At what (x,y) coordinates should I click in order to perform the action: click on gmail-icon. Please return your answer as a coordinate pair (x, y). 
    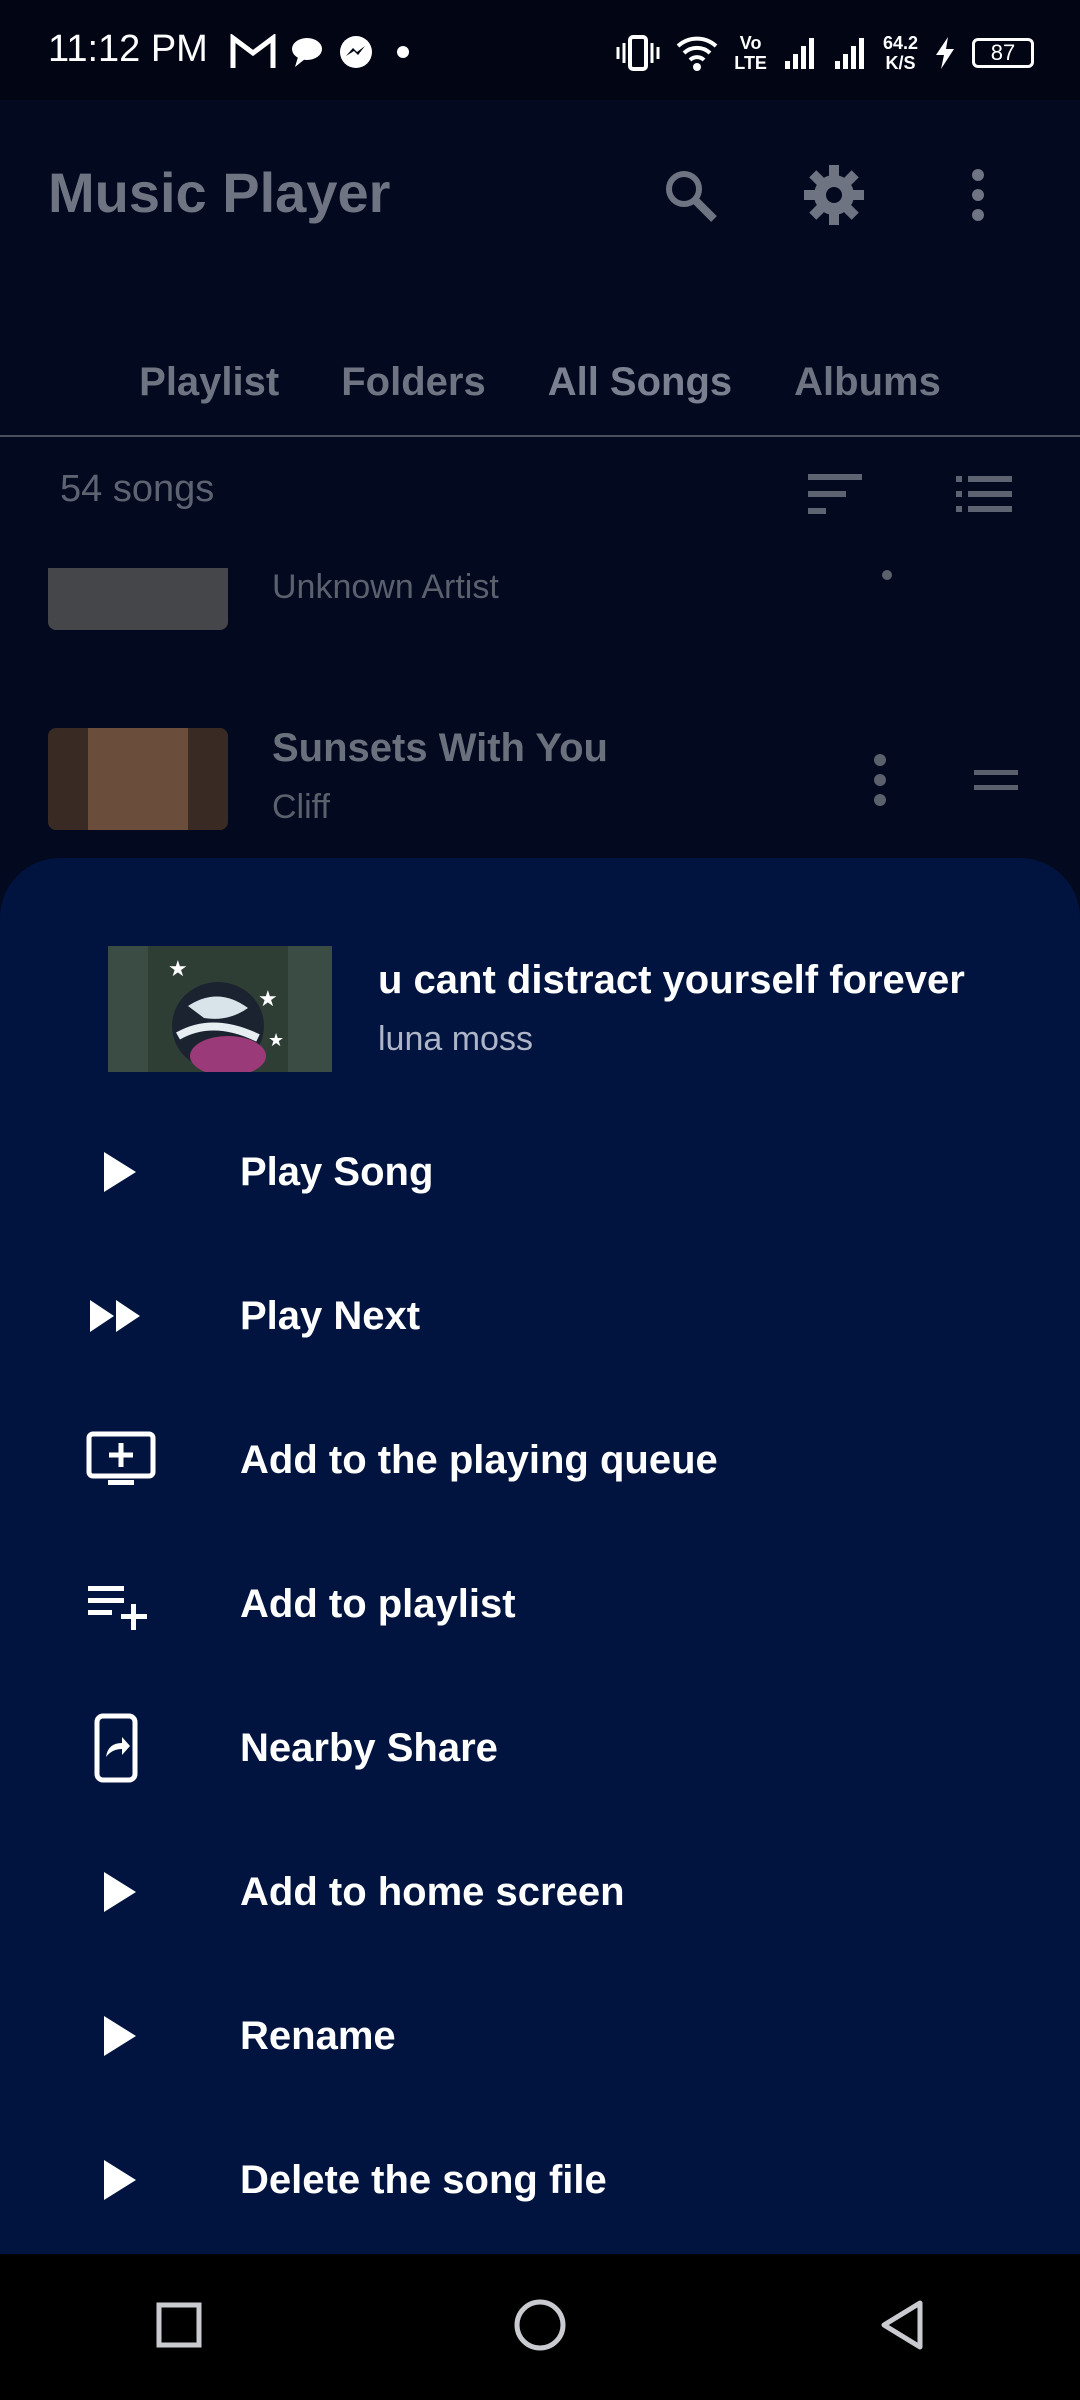
    Looking at the image, I should click on (253, 51).